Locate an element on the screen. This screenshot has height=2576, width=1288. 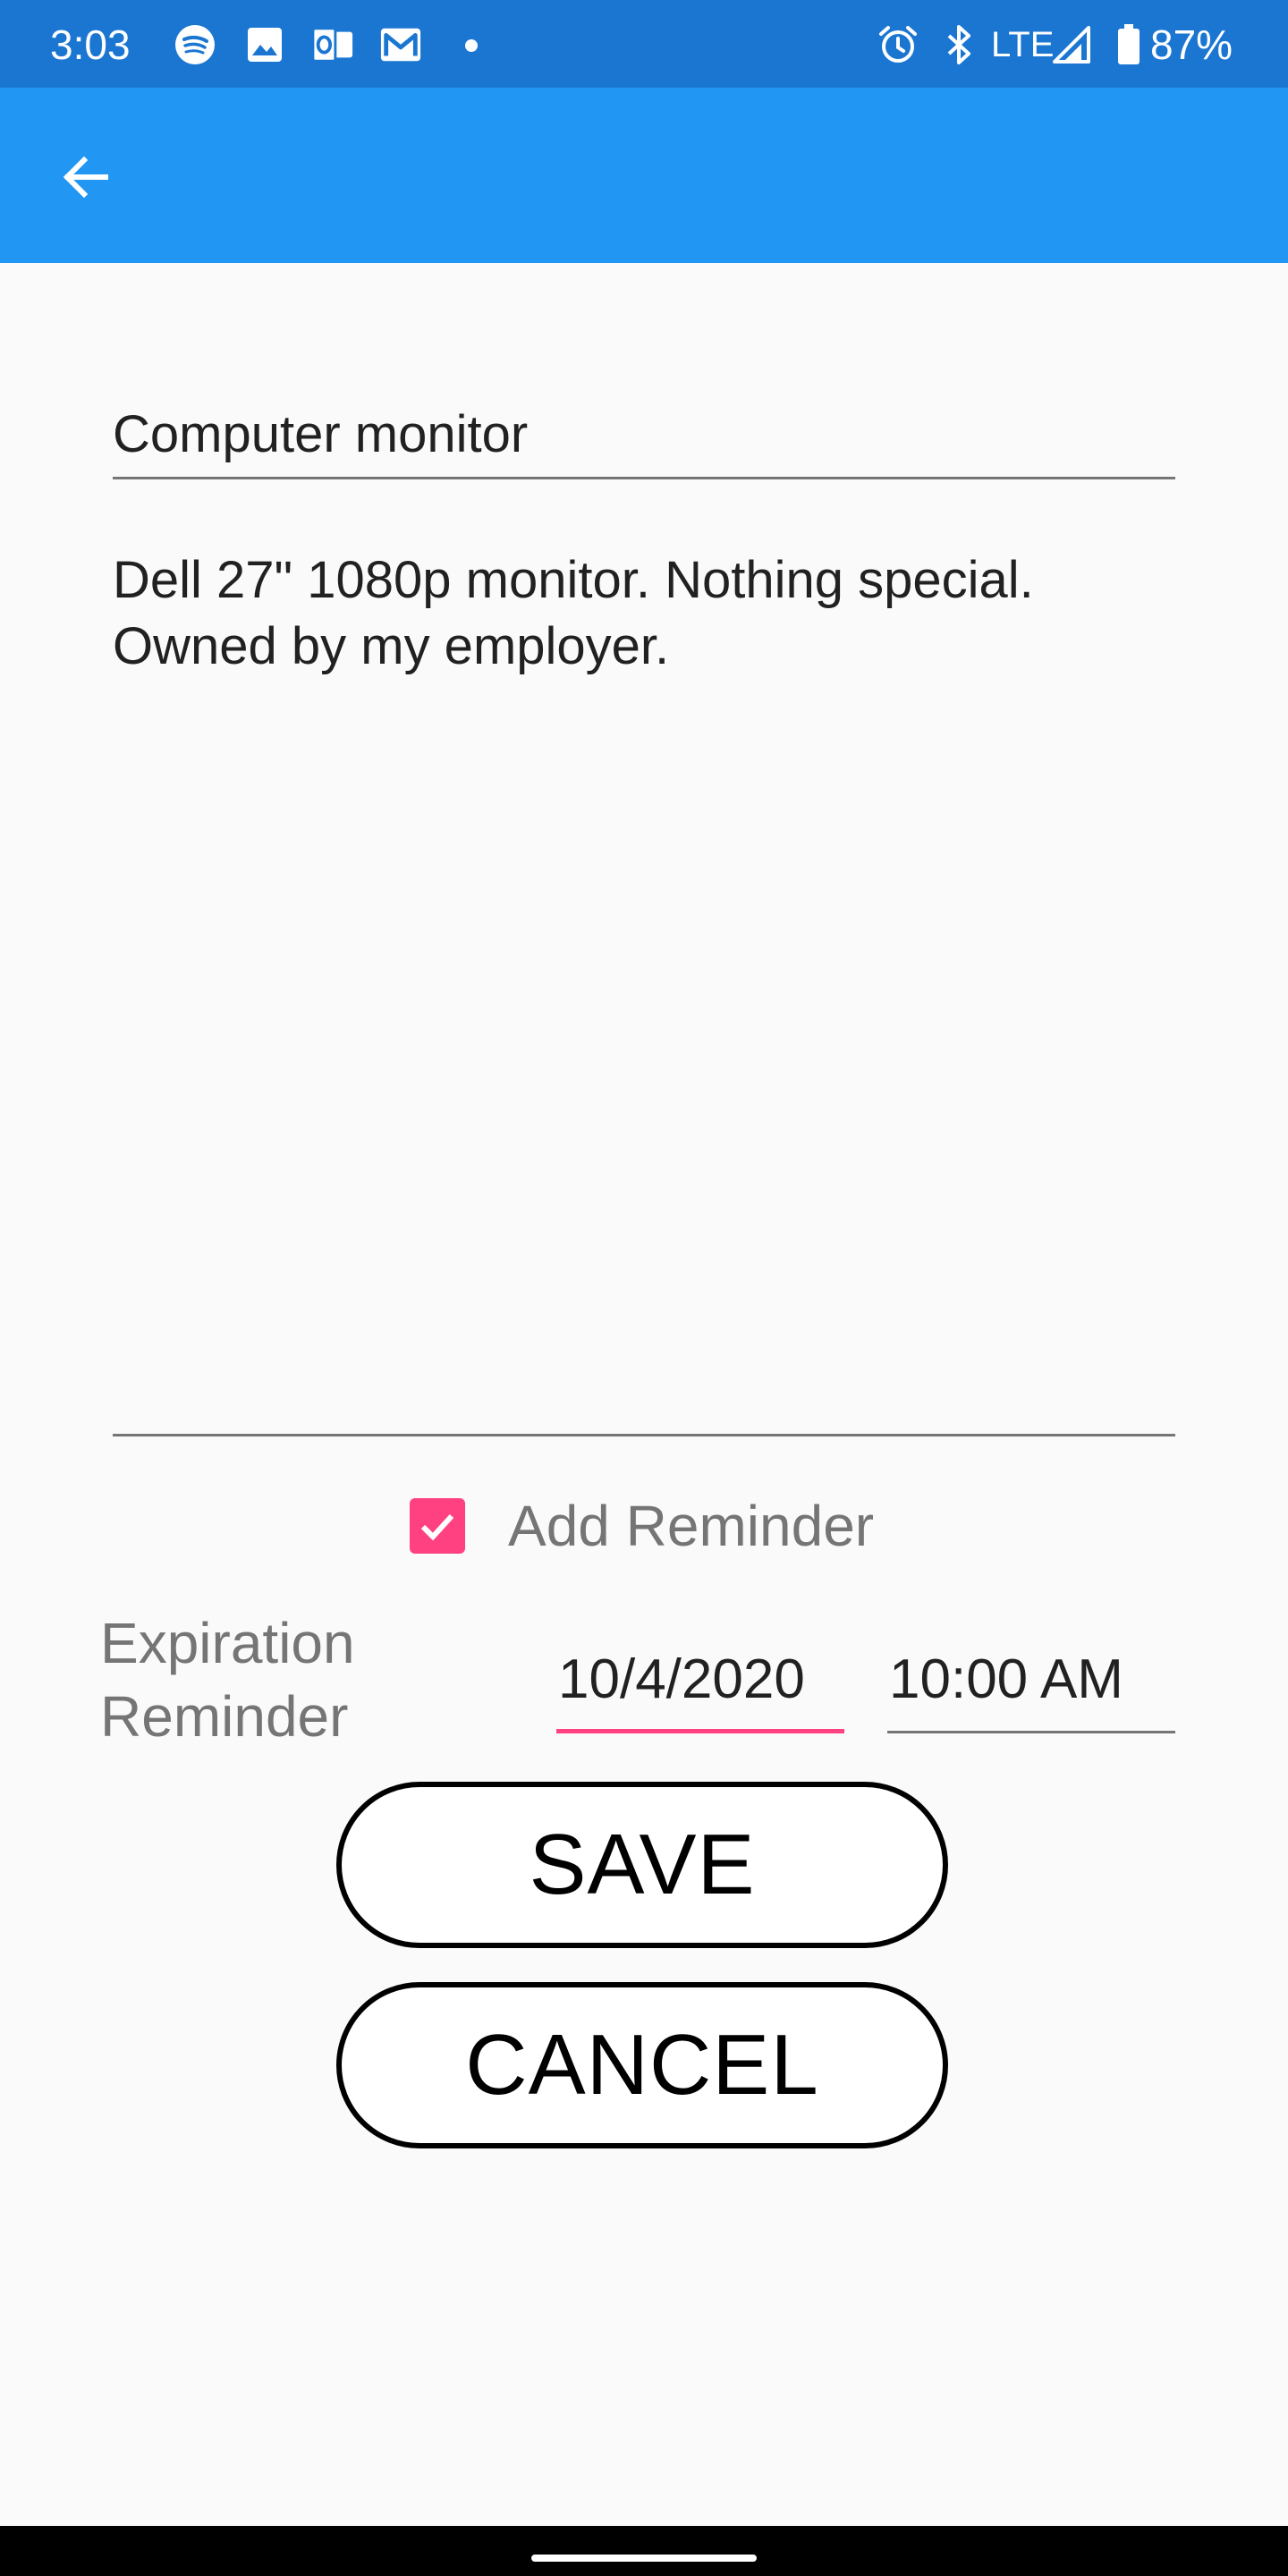
check-icon is located at coordinates (437, 1527).